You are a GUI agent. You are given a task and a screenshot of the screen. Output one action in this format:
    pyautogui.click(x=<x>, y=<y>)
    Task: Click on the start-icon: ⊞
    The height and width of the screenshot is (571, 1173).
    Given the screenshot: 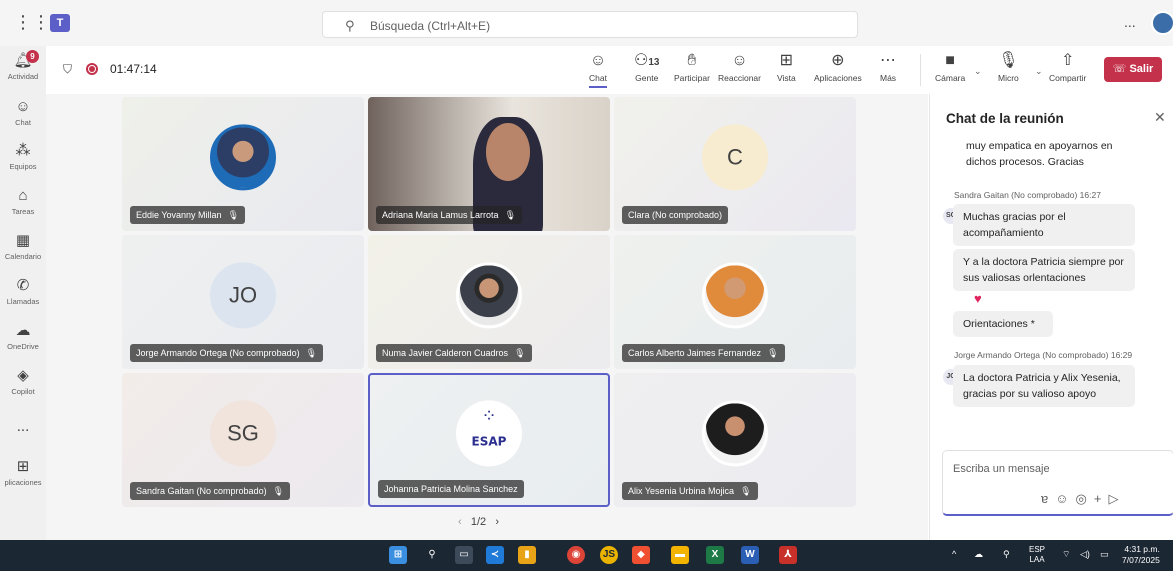 What is the action you would take?
    pyautogui.click(x=398, y=555)
    